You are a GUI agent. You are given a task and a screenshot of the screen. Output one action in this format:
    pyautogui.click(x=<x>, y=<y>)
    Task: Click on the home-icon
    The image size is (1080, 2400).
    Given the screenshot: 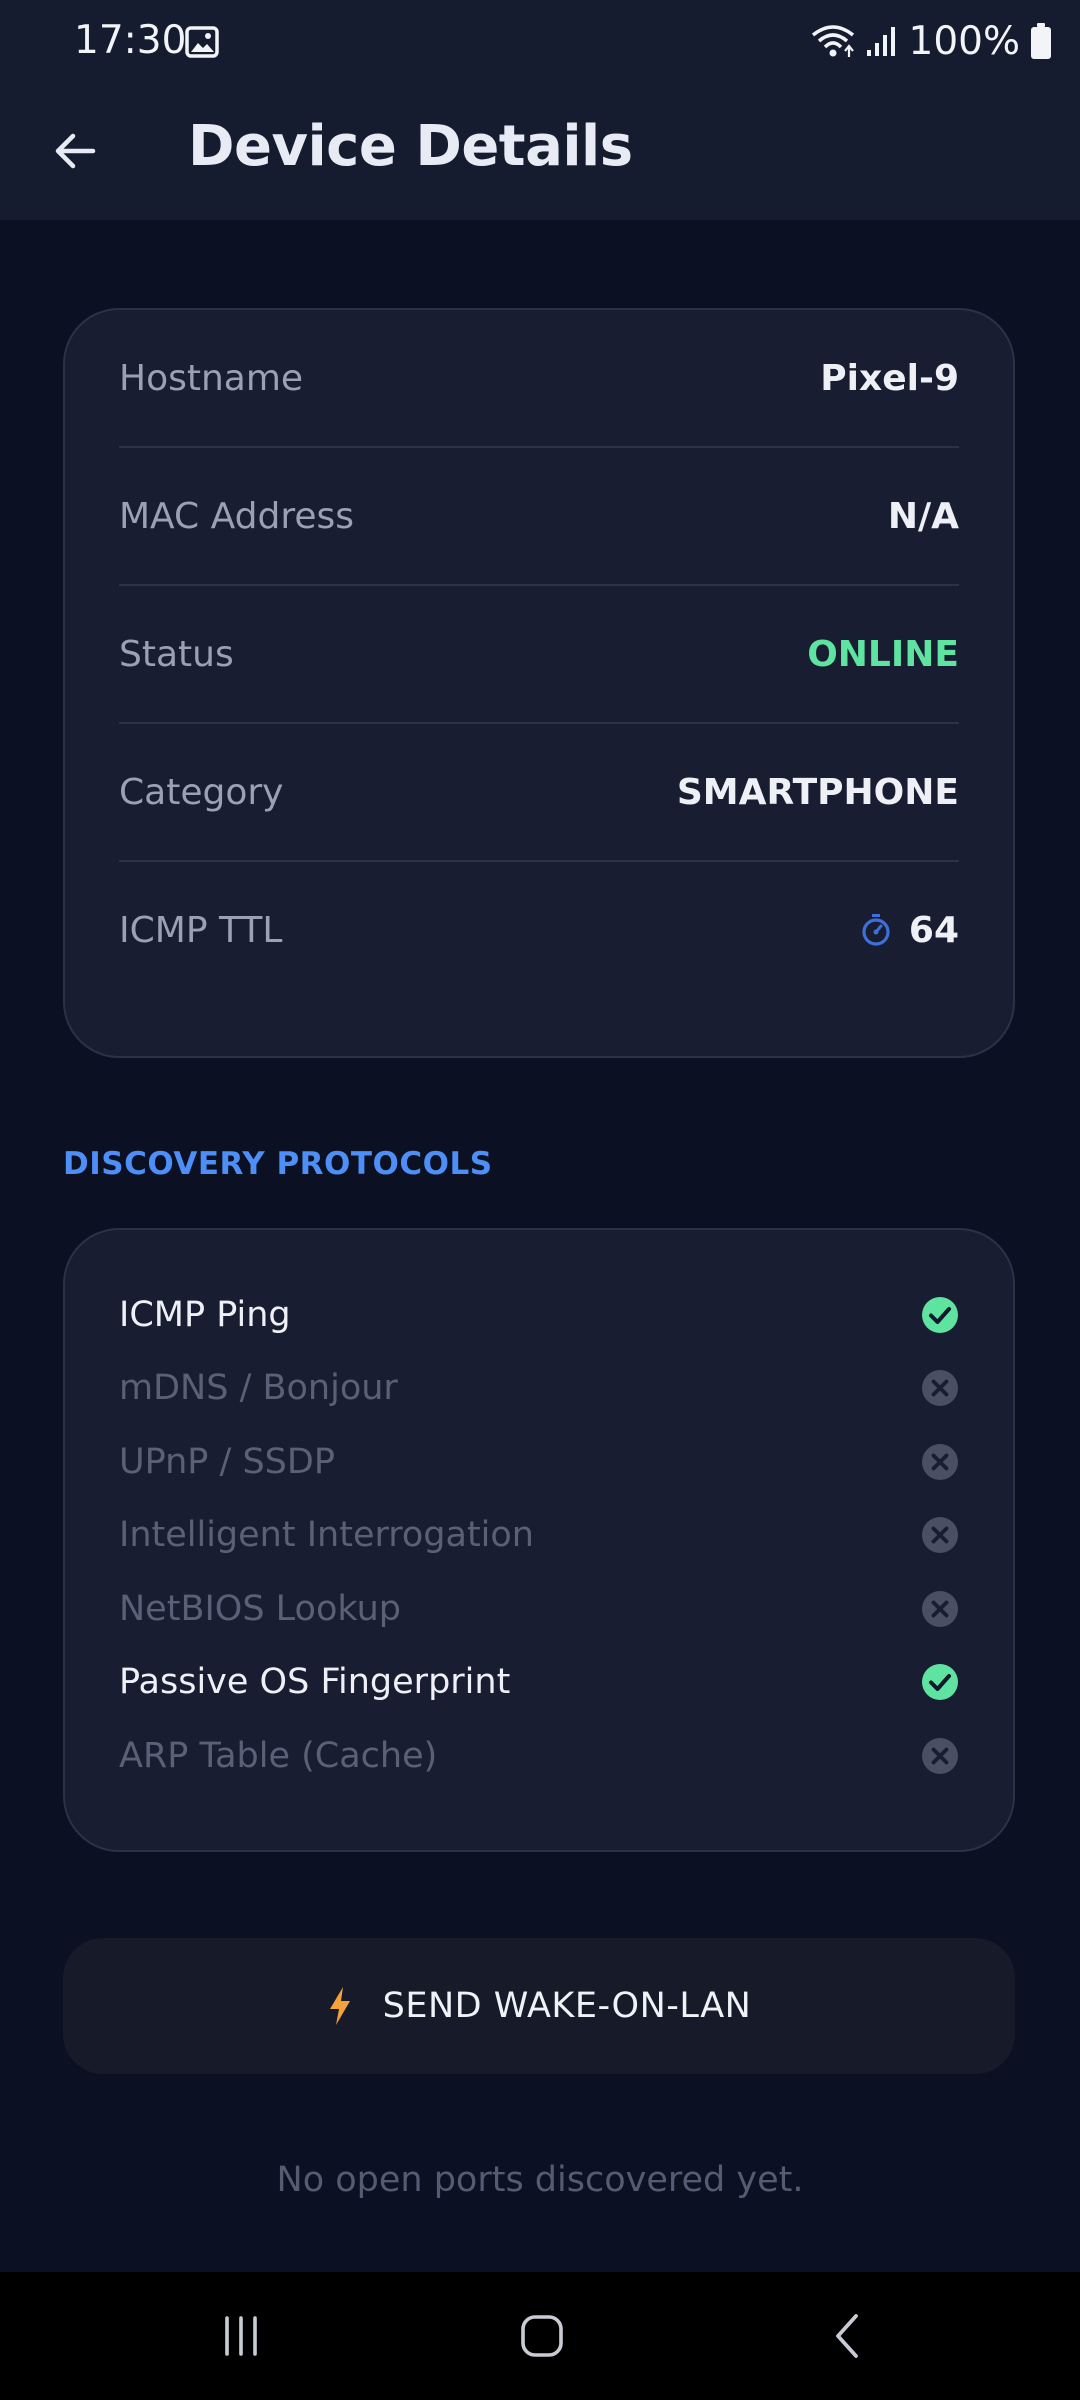 What is the action you would take?
    pyautogui.click(x=542, y=2336)
    